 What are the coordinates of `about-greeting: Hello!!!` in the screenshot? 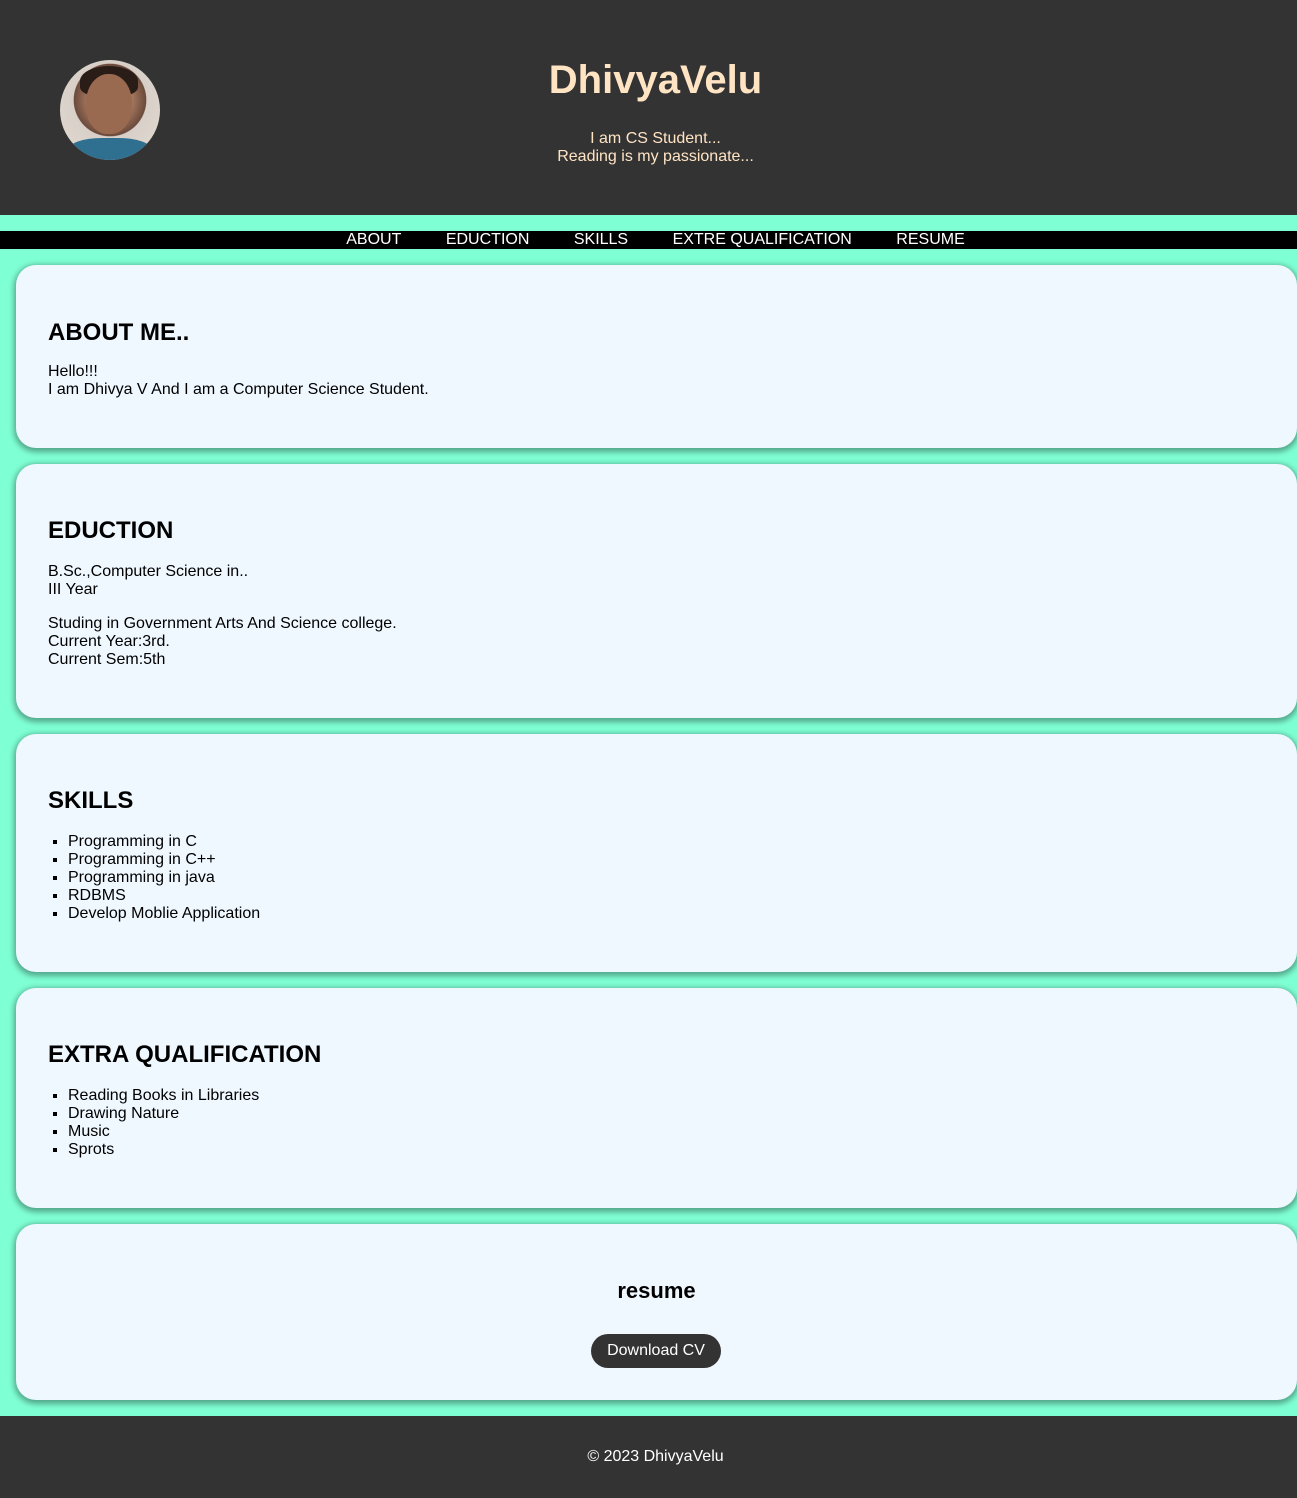 It's located at (73, 371).